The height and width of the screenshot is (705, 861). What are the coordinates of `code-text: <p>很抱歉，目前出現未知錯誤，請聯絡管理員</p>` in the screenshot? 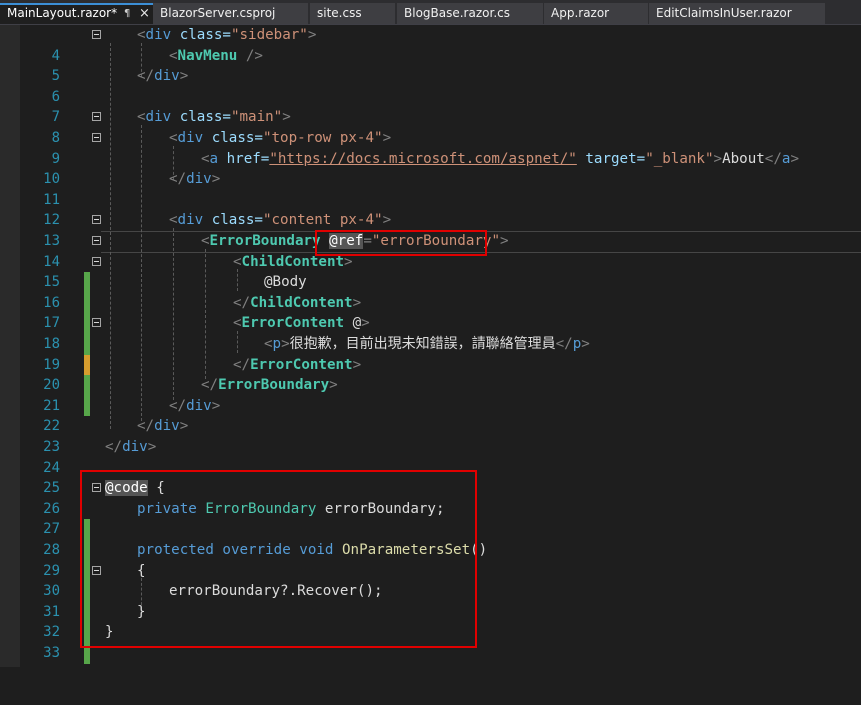 It's located at (427, 344).